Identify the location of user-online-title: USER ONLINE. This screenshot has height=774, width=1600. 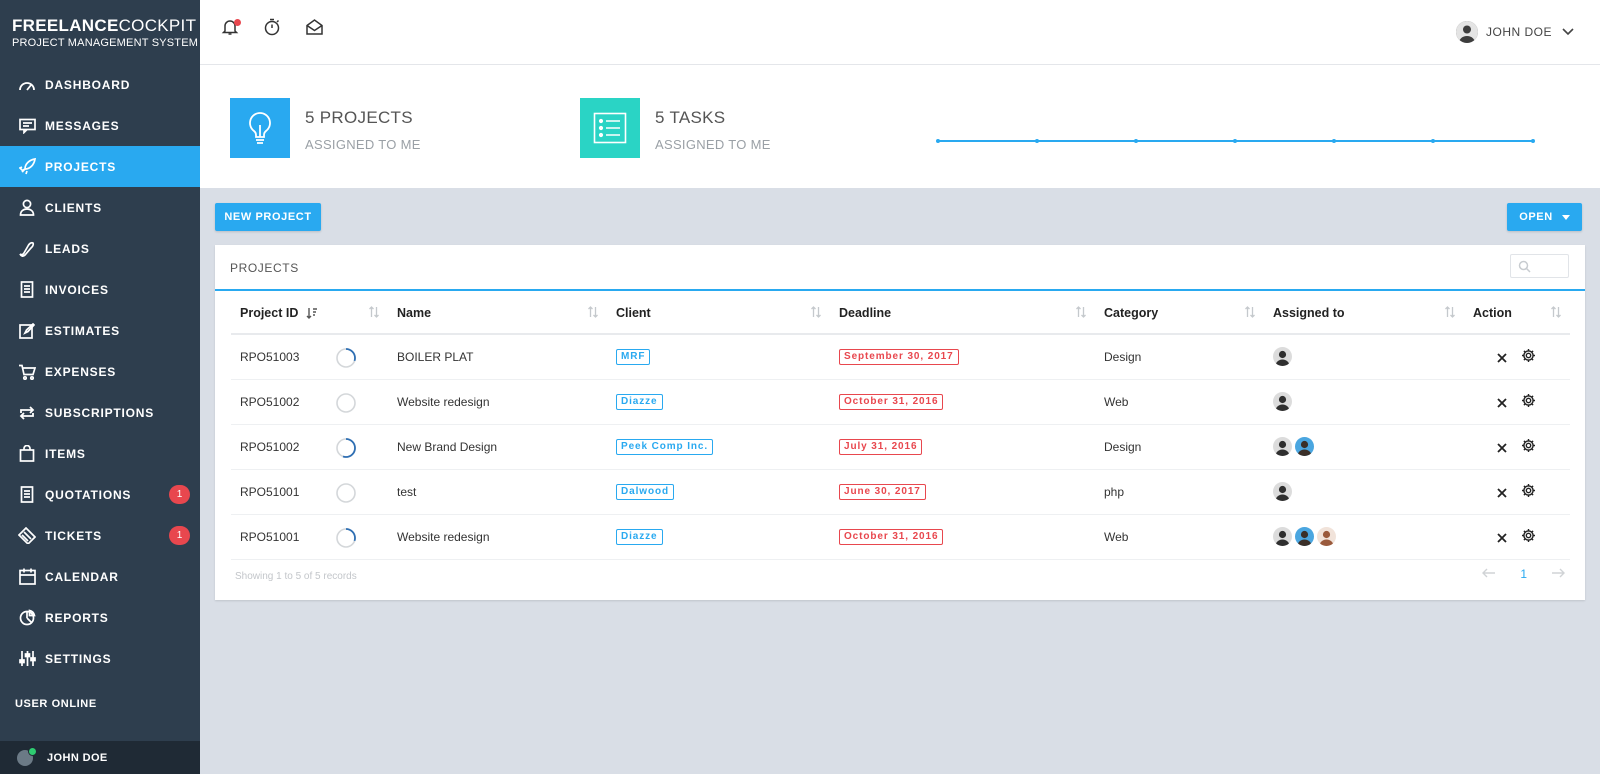
(56, 704).